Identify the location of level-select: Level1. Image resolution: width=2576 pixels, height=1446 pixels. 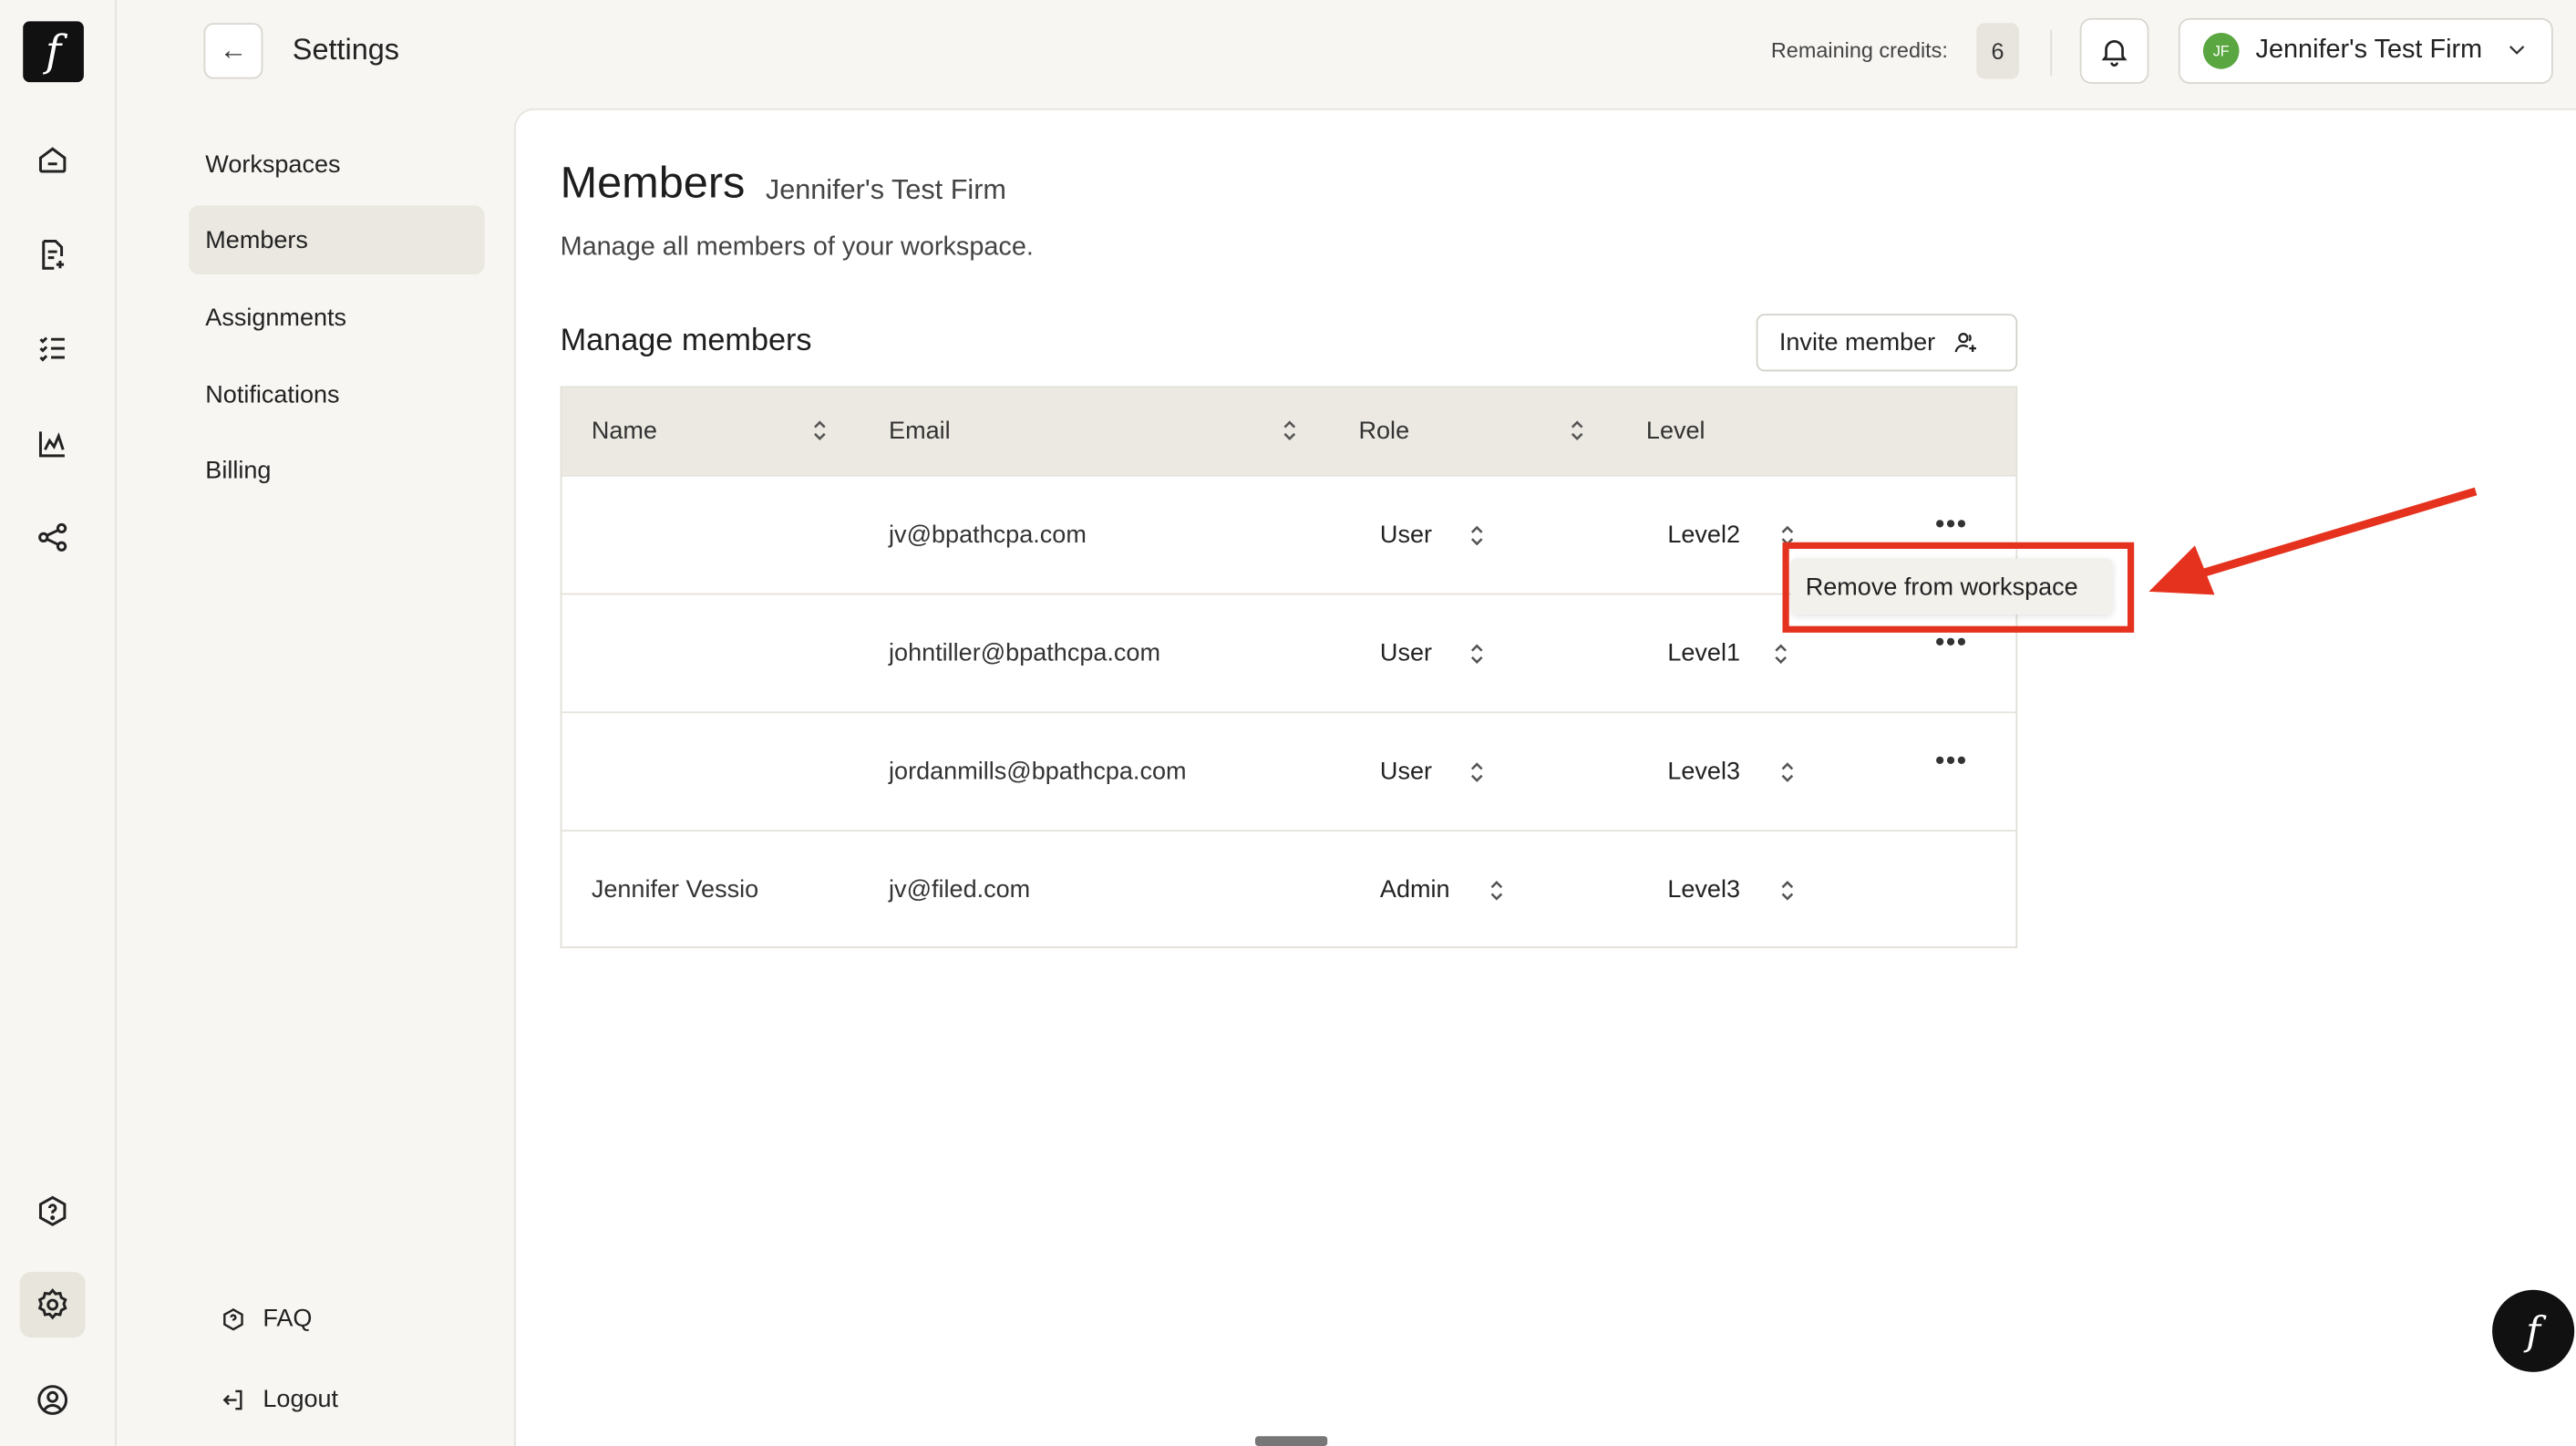
(1703, 653).